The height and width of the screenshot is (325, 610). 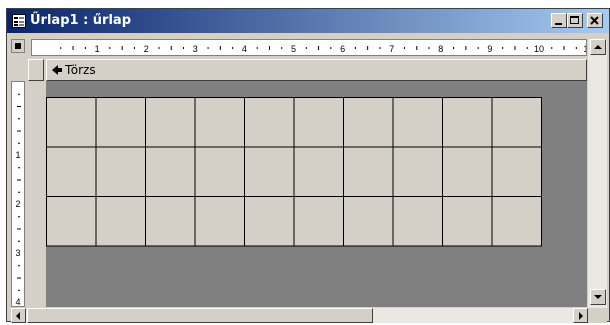 I want to click on ruler-label: 9, so click(x=489, y=49).